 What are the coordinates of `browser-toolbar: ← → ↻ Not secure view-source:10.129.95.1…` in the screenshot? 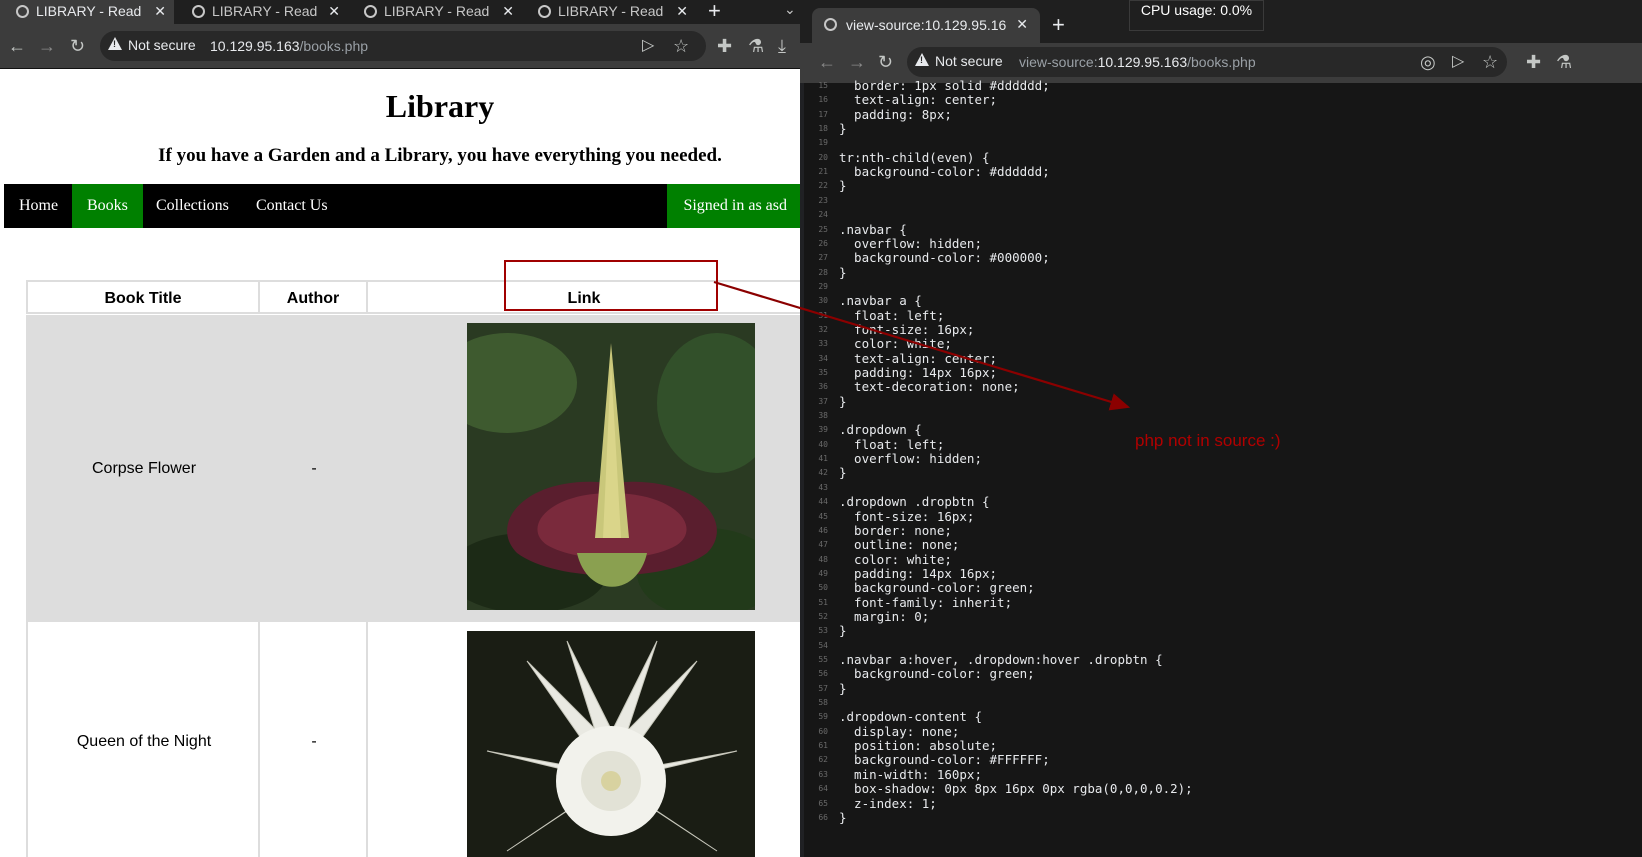 It's located at (1221, 63).